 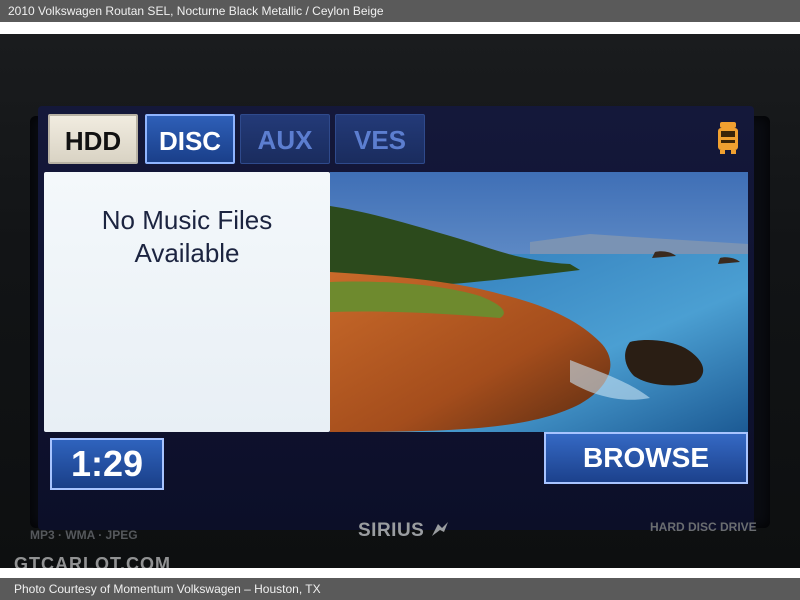 What do you see at coordinates (187, 220) in the screenshot?
I see `message-line-1: No Music Files` at bounding box center [187, 220].